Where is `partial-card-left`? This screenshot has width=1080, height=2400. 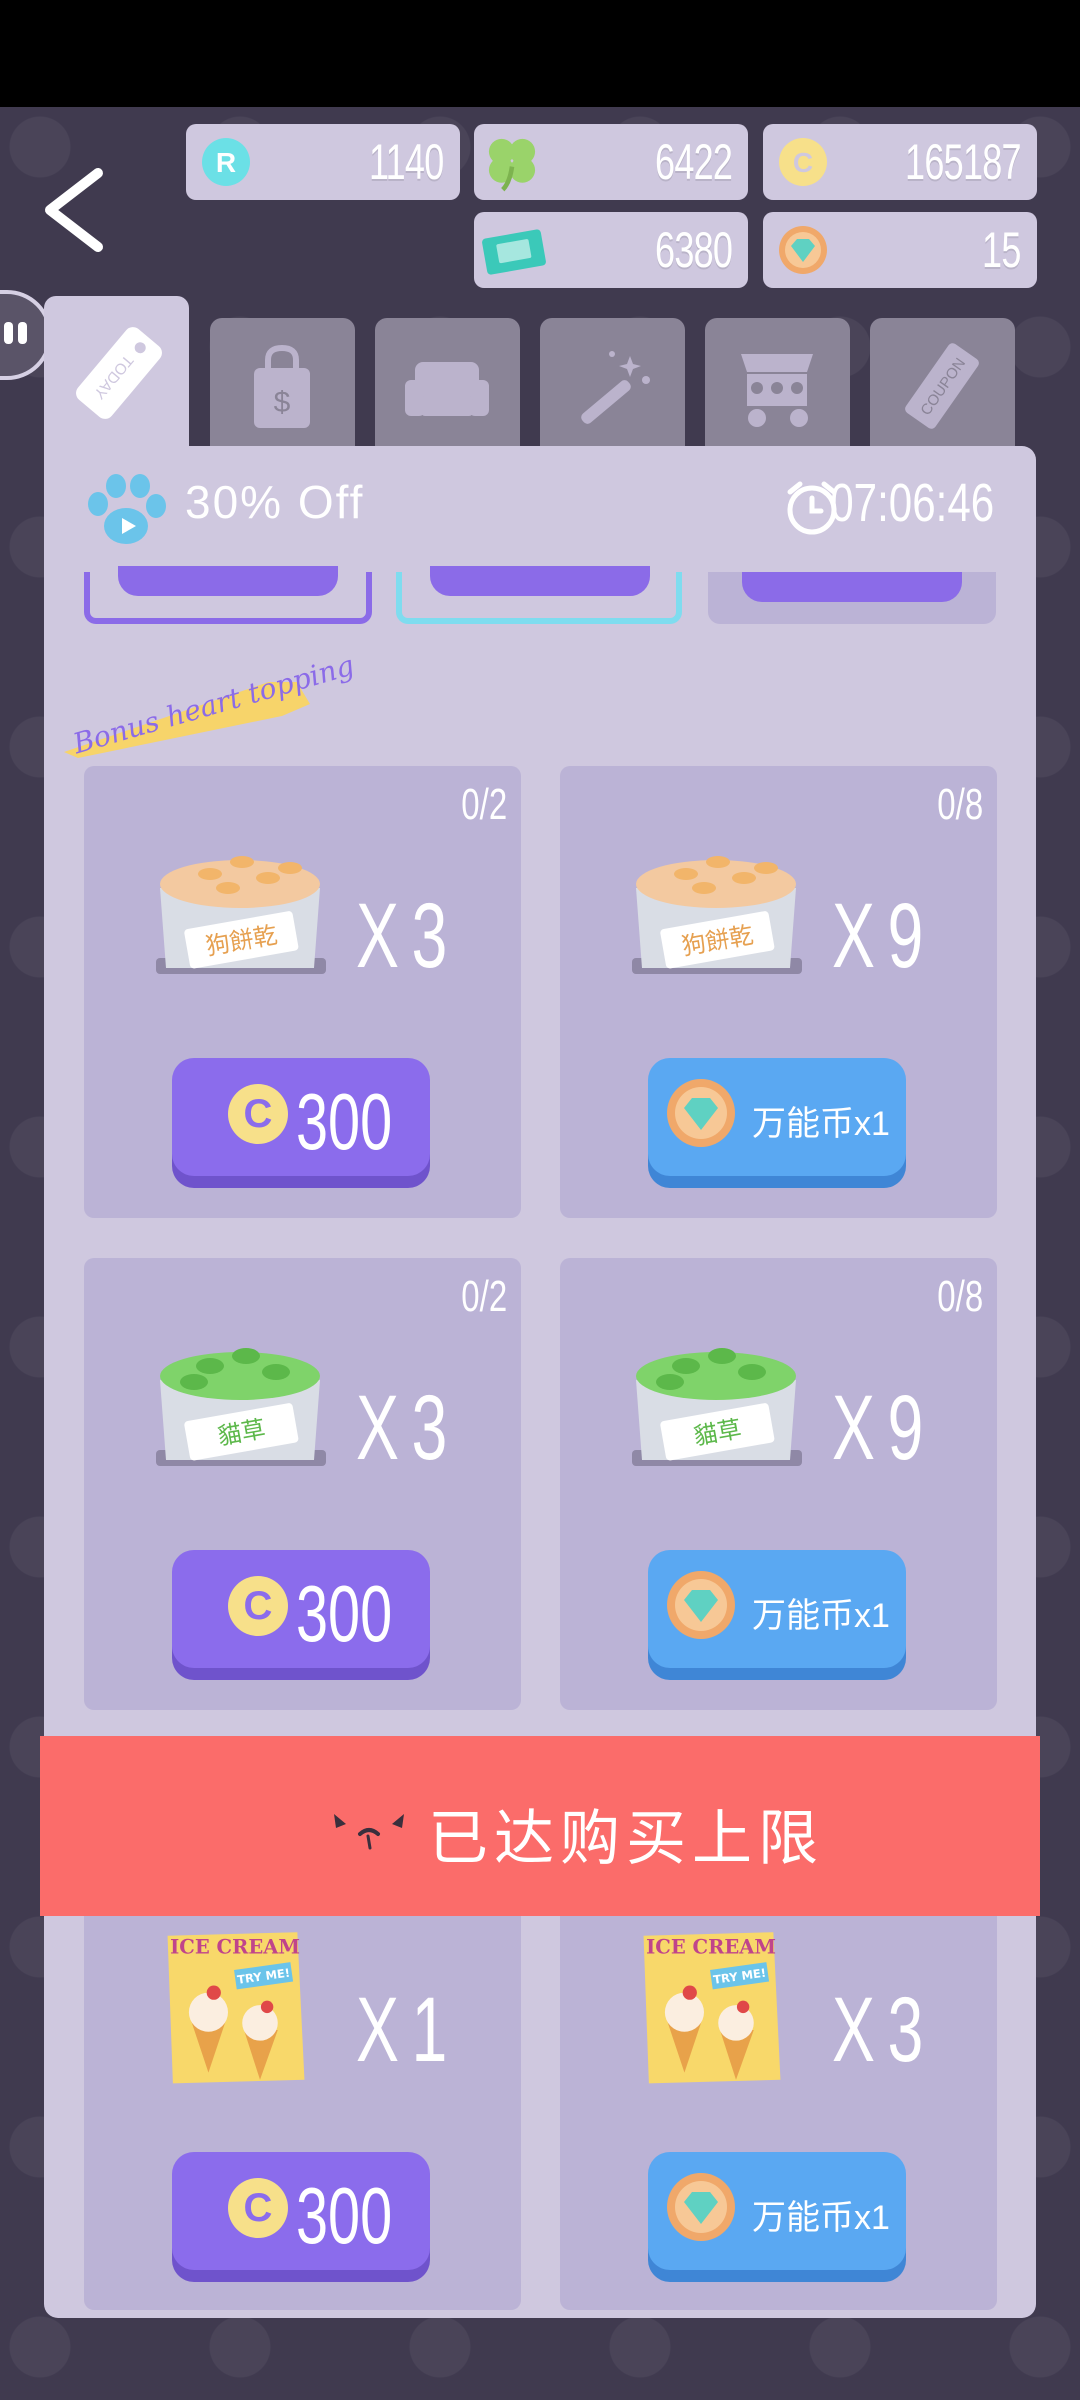
partial-card-left is located at coordinates (228, 595).